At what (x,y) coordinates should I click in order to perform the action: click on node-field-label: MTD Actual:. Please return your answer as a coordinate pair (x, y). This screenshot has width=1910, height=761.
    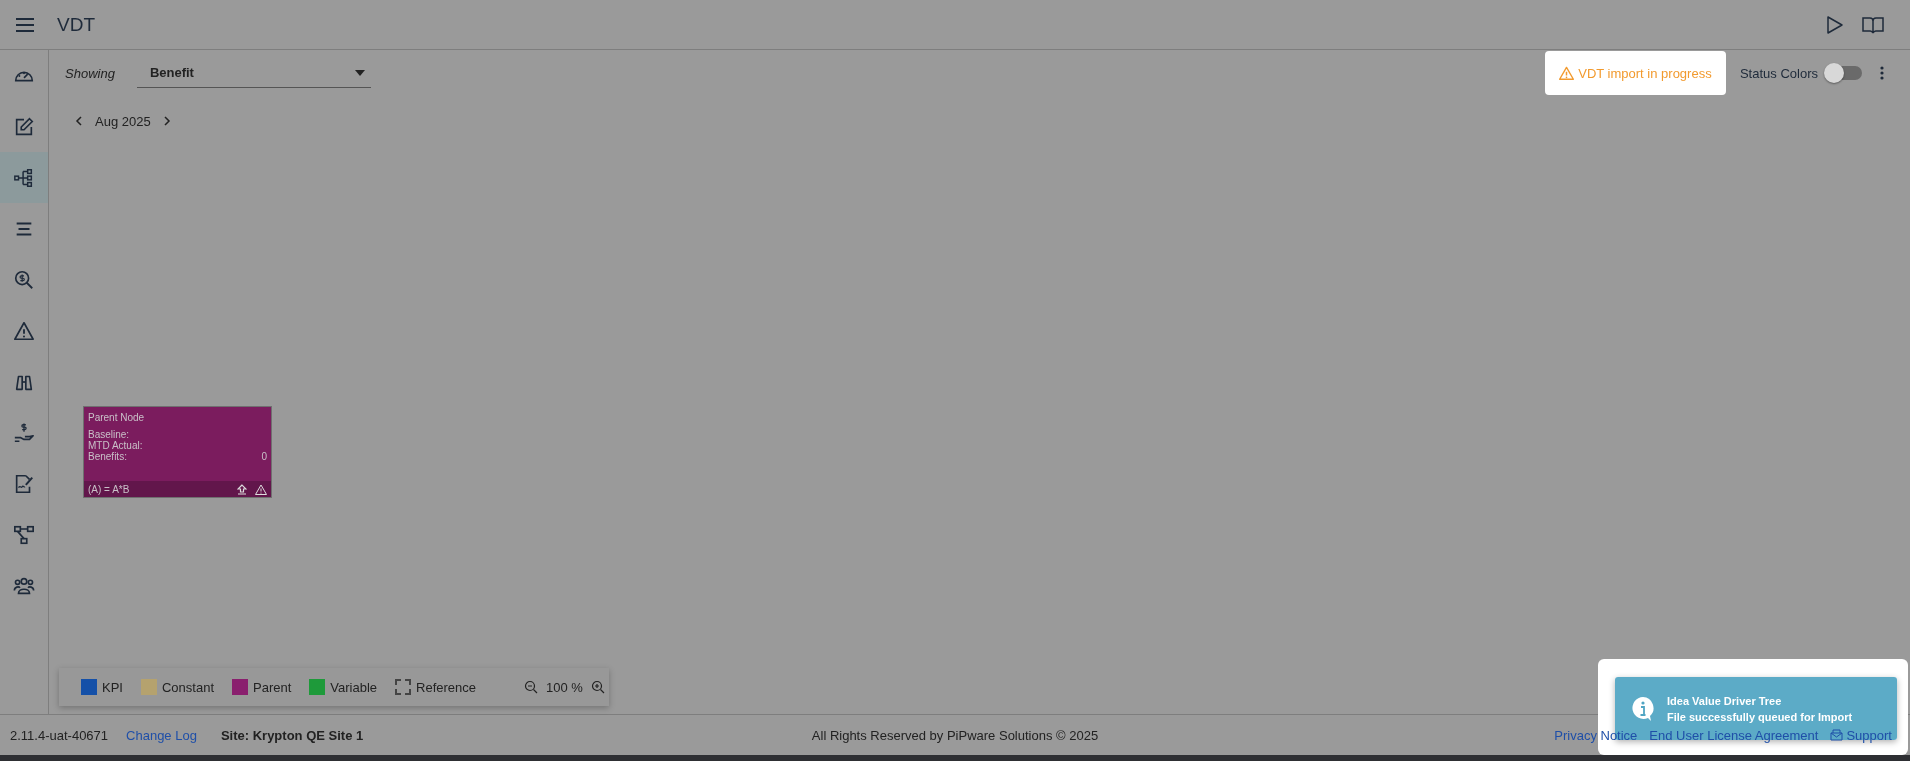
    Looking at the image, I should click on (115, 445).